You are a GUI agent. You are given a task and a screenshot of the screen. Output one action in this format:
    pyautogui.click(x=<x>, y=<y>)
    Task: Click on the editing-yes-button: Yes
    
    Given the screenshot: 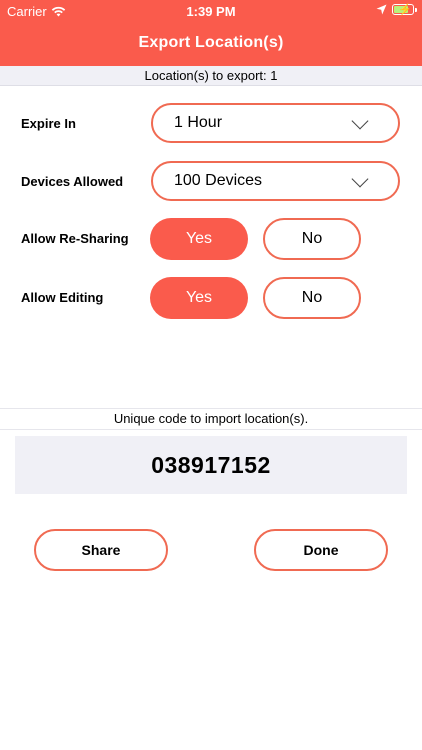 What is the action you would take?
    pyautogui.click(x=199, y=298)
    